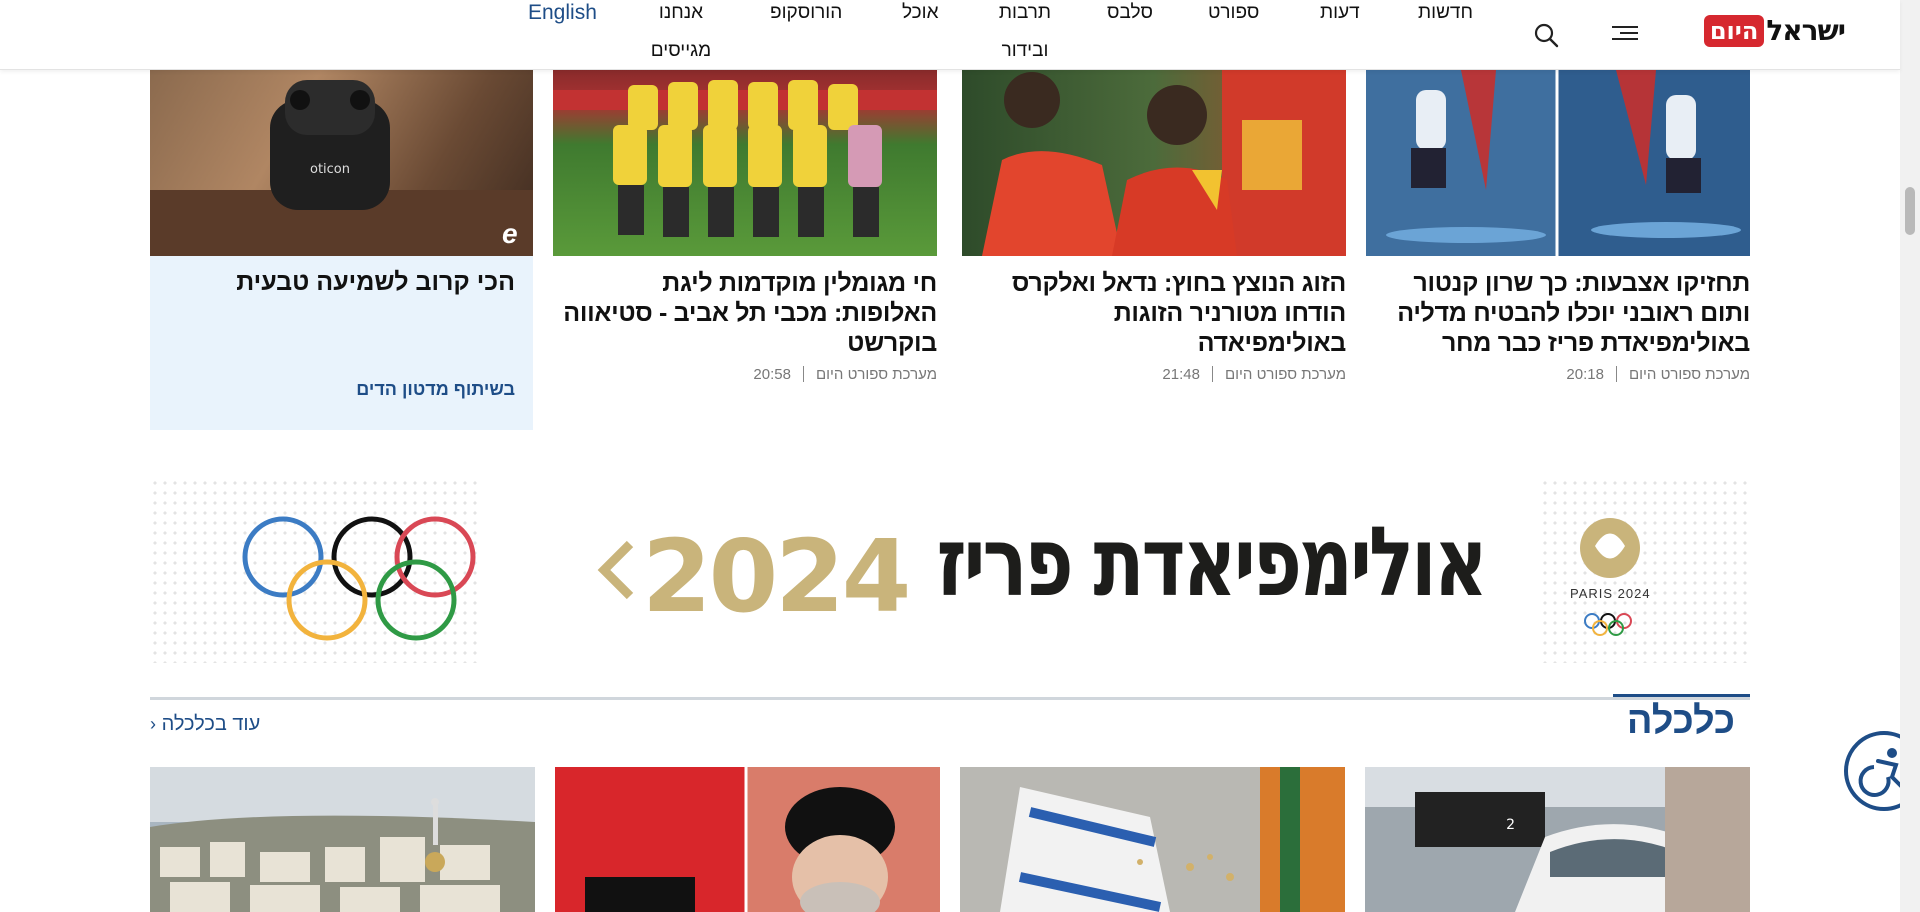 The height and width of the screenshot is (912, 1920). What do you see at coordinates (745, 158) in the screenshot?
I see `football-team-illustration` at bounding box center [745, 158].